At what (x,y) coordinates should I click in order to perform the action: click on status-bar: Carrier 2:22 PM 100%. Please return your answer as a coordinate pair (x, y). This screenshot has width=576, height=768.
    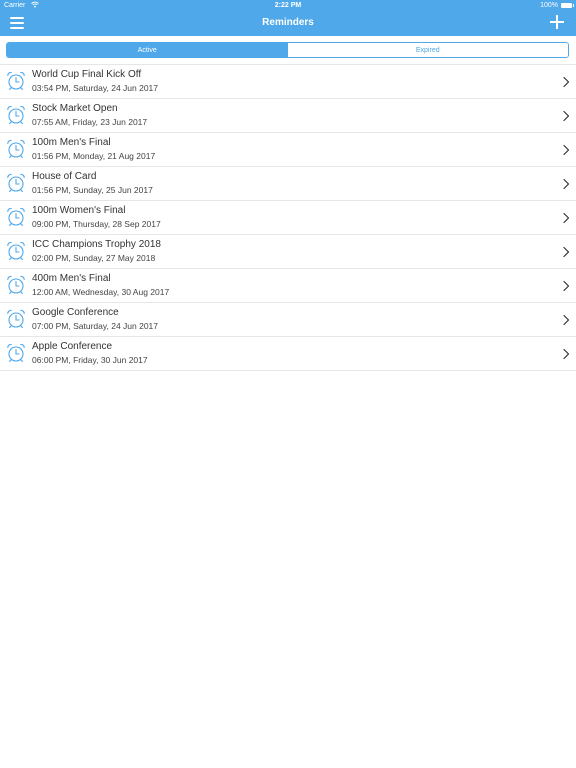
    Looking at the image, I should click on (288, 6).